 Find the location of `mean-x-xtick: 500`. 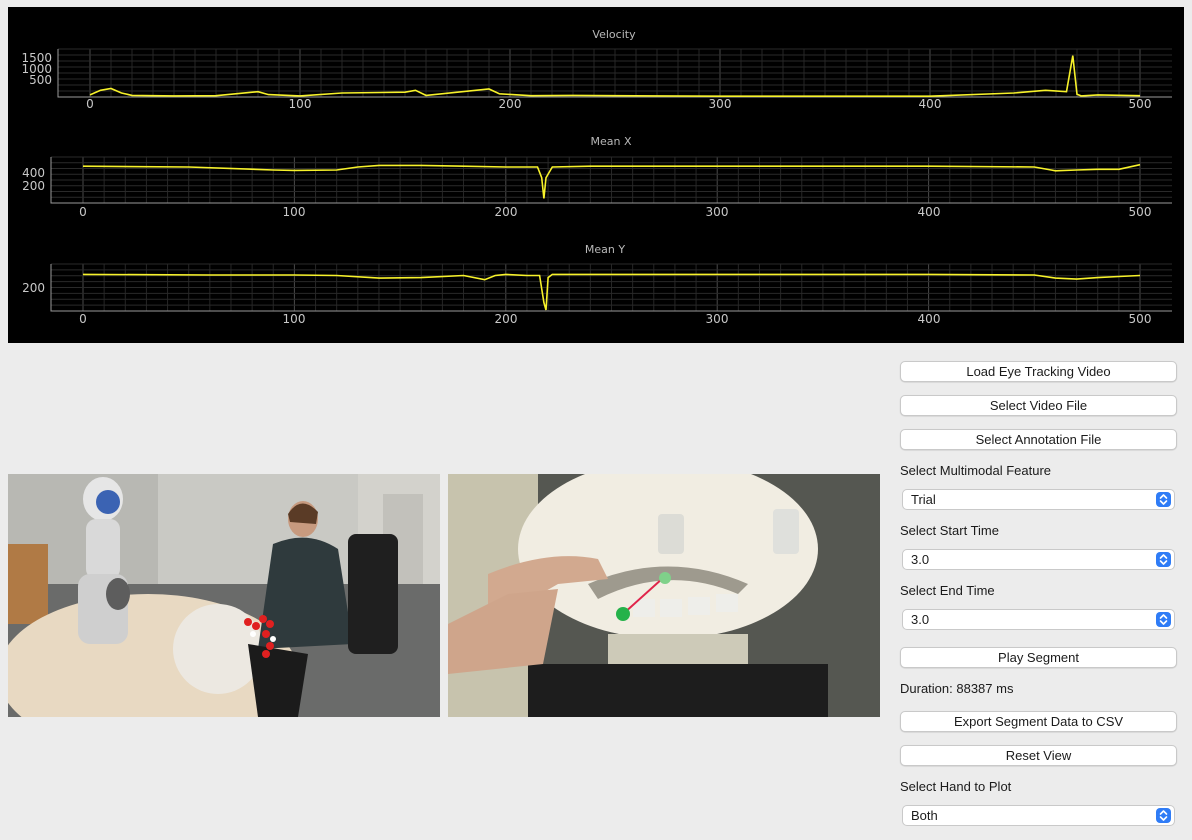

mean-x-xtick: 500 is located at coordinates (1140, 212).